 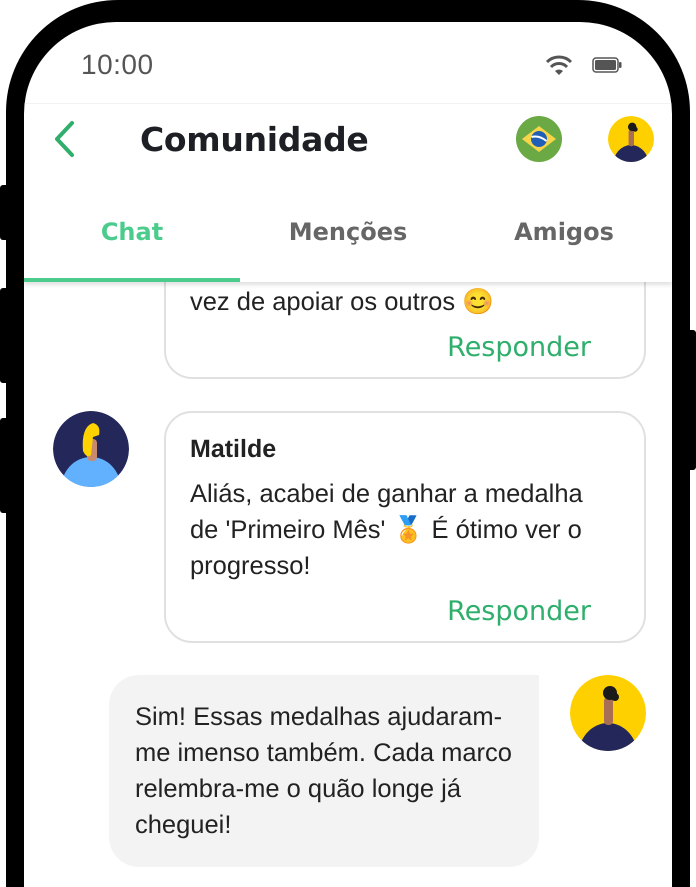 What do you see at coordinates (387, 530) in the screenshot?
I see `message-text: Aliás, acabei de ganhar a medalha de 'Primeiro Mês' 🏅 É ótimo ver o progresso!` at bounding box center [387, 530].